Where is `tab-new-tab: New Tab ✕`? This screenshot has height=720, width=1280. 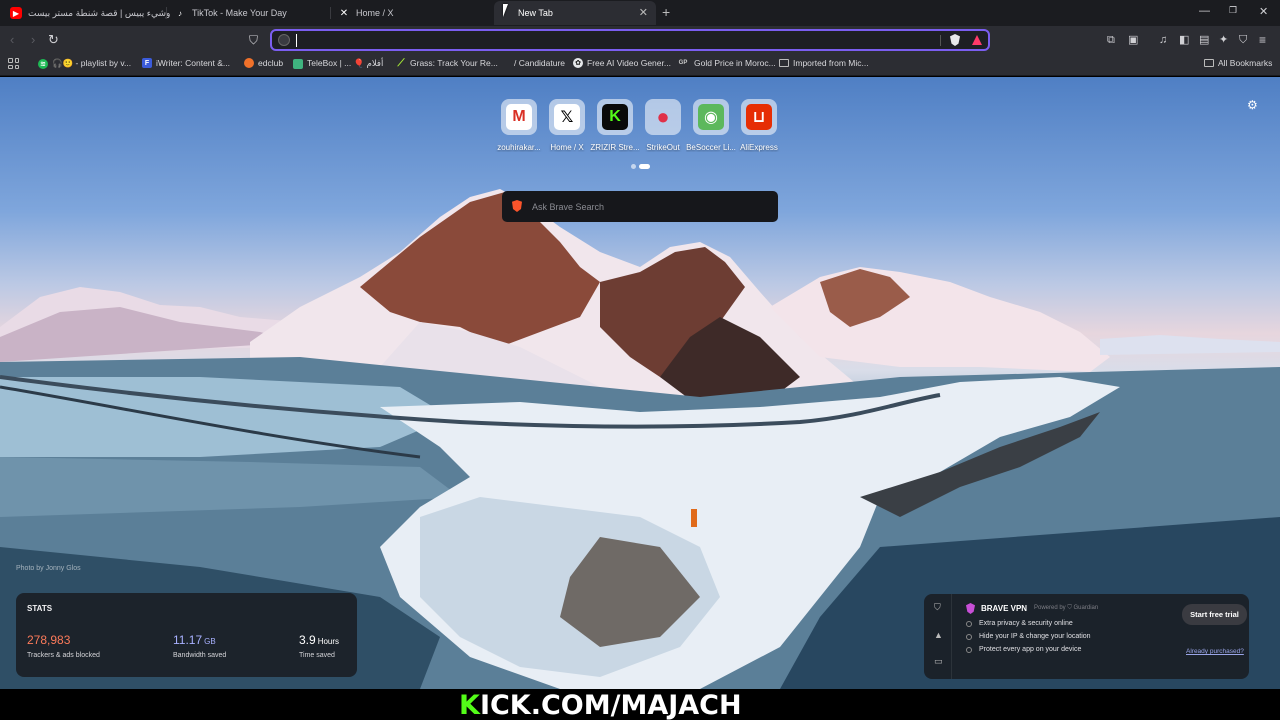
tab-new-tab: New Tab ✕ is located at coordinates (575, 13).